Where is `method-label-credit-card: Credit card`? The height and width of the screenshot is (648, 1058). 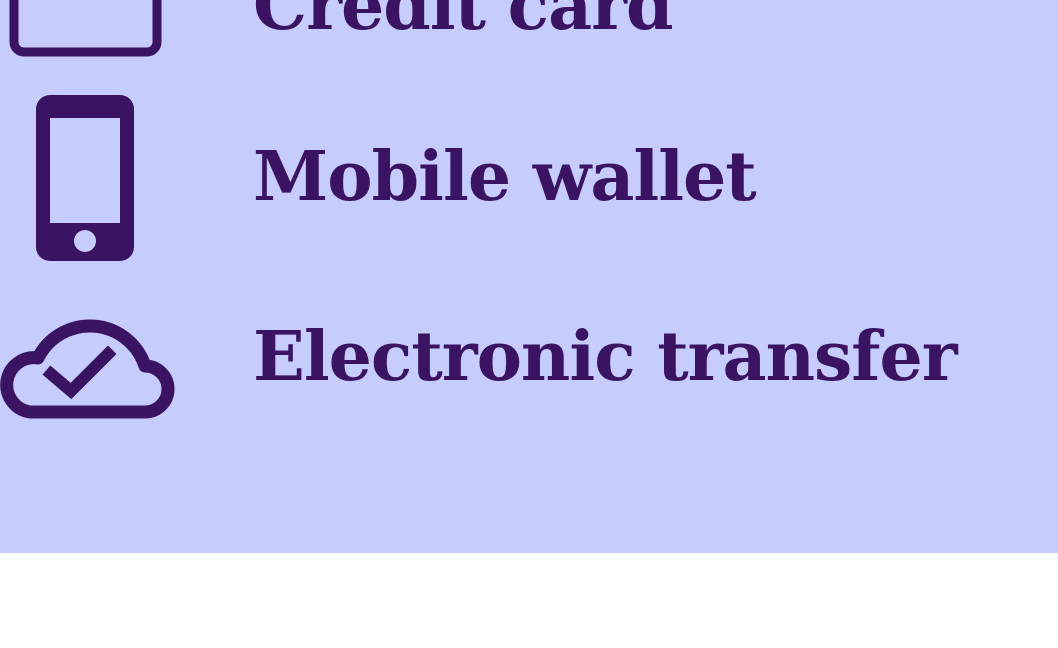 method-label-credit-card: Credit card is located at coordinates (463, 23).